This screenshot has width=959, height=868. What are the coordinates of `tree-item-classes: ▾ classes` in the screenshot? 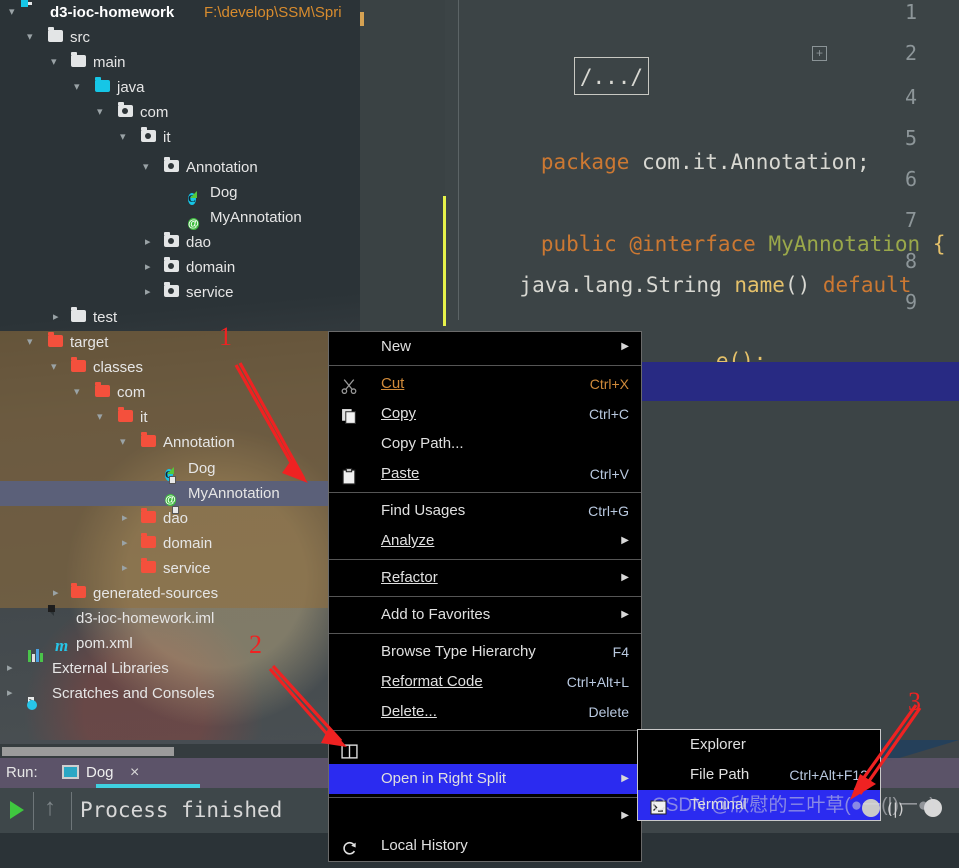 It's located at (180, 367).